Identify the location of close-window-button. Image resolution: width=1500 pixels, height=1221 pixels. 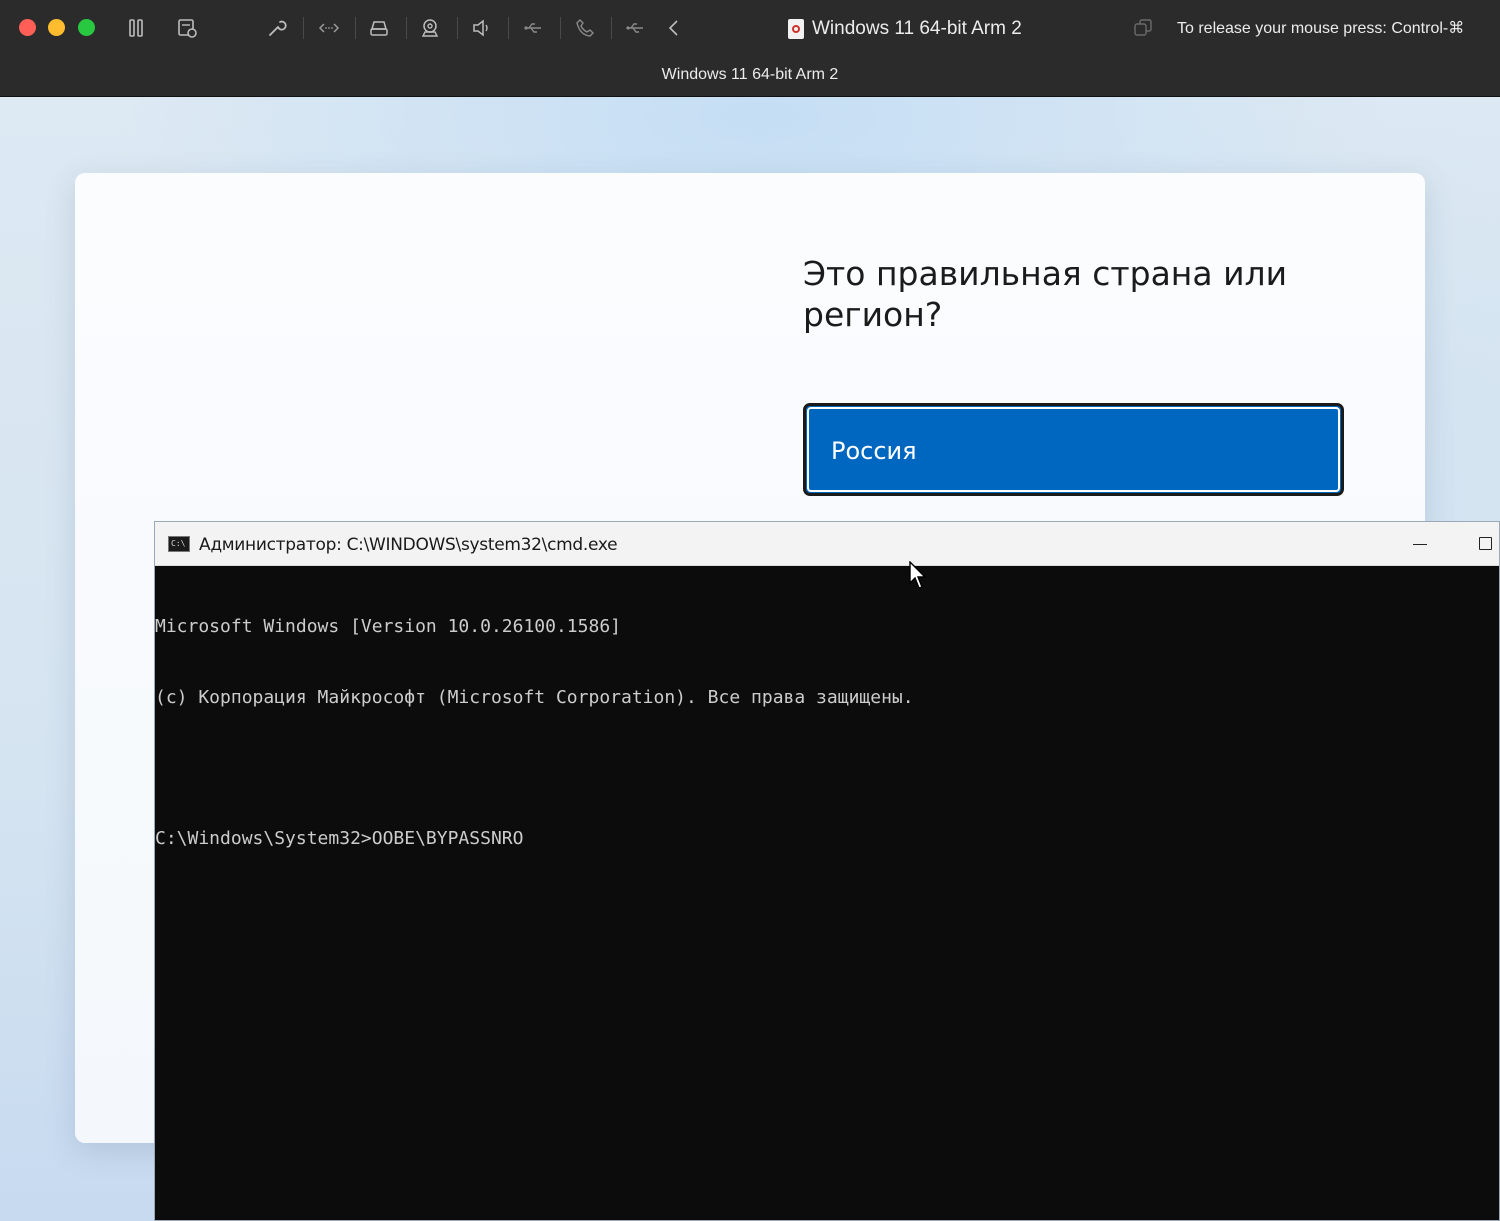
(27, 27).